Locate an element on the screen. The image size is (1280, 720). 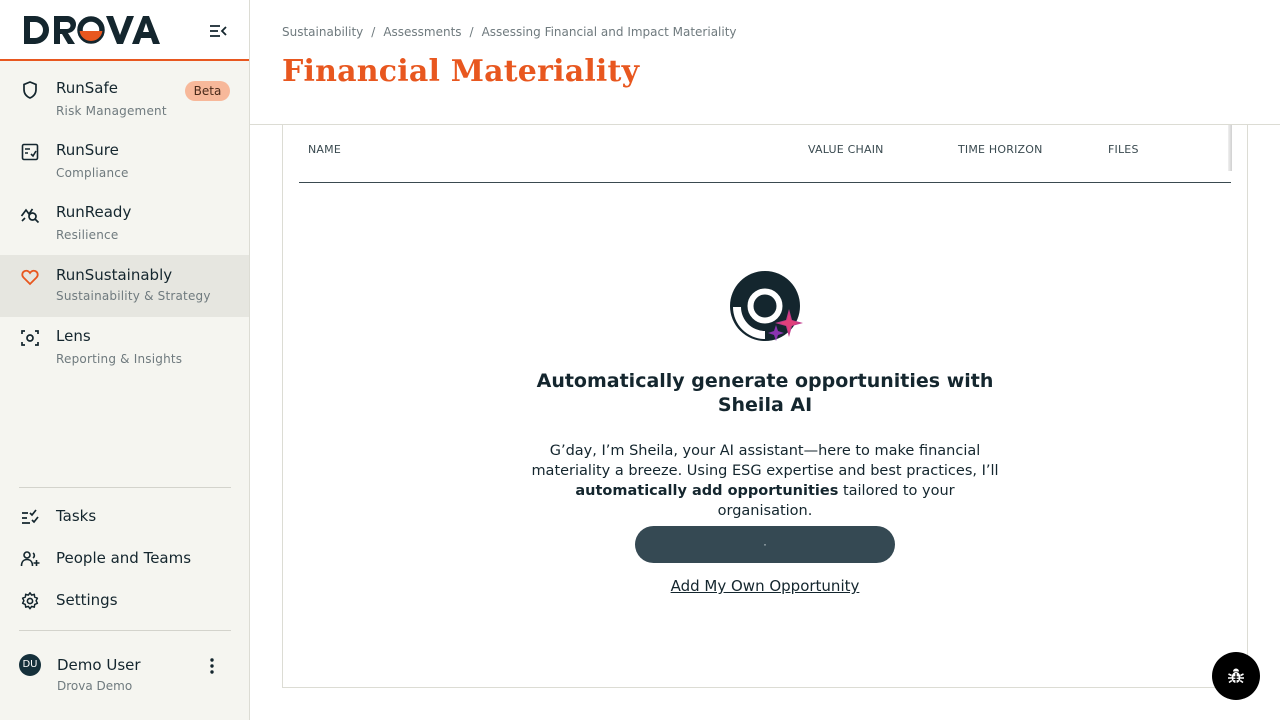
nav-subtitle: Sustainability & Strategy is located at coordinates (133, 296).